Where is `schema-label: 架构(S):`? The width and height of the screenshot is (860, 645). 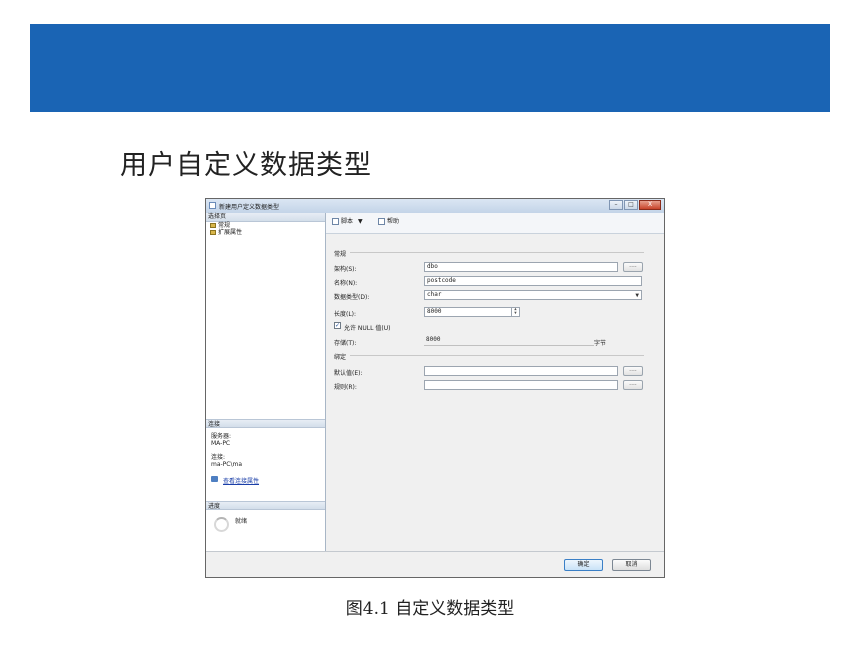
schema-label: 架构(S): is located at coordinates (345, 269).